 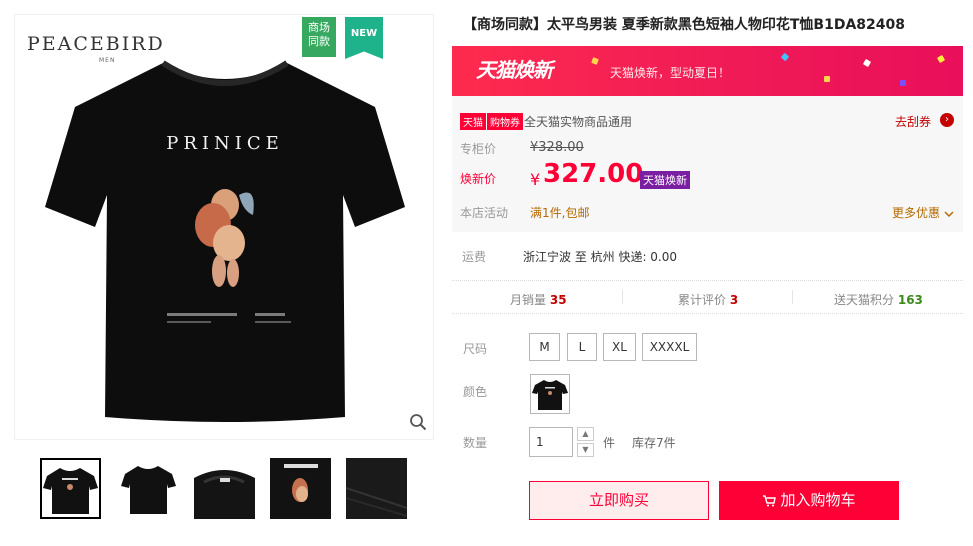 I want to click on currency-symbol: ¥, so click(x=535, y=179).